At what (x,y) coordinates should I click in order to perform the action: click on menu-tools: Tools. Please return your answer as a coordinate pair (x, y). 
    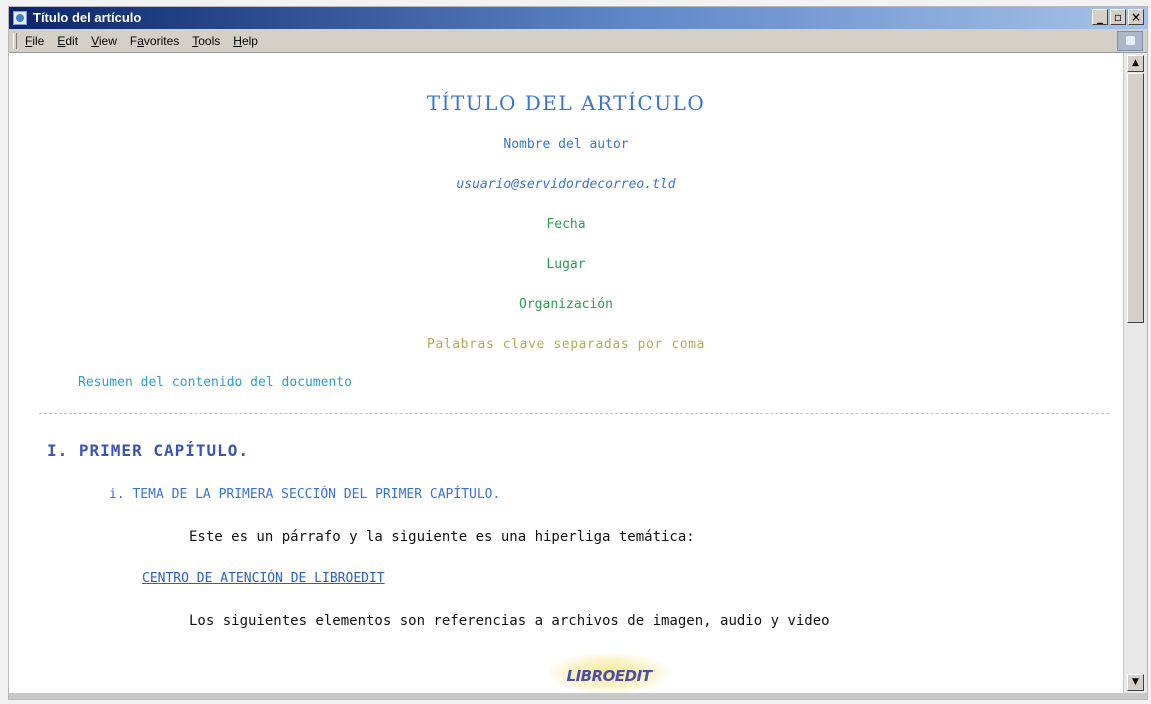
    Looking at the image, I should click on (206, 41).